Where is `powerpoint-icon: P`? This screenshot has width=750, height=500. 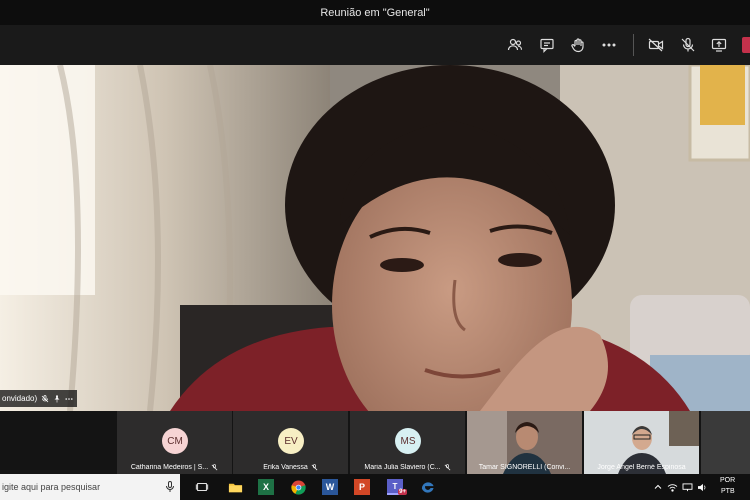 powerpoint-icon: P is located at coordinates (362, 487).